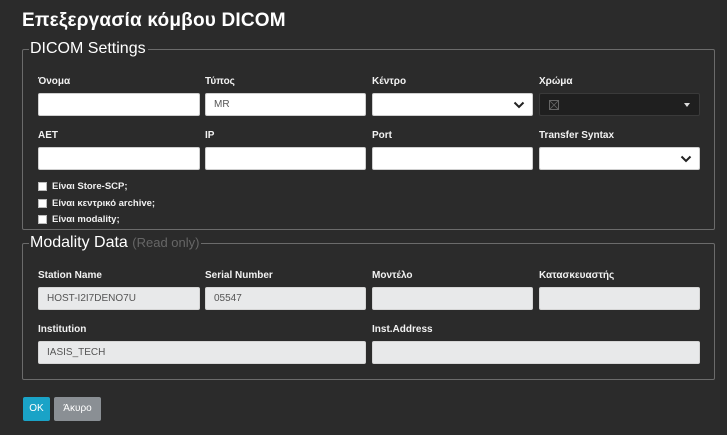 Image resolution: width=727 pixels, height=435 pixels. Describe the element at coordinates (389, 81) in the screenshot. I see `center-label: Κέντρο` at that location.